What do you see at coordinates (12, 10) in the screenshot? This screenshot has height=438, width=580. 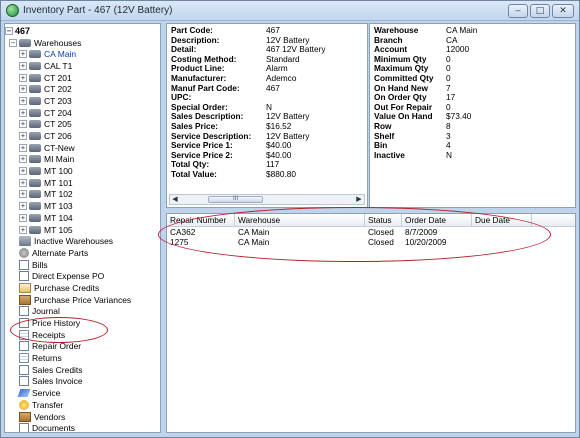 I see `app-globe-icon` at bounding box center [12, 10].